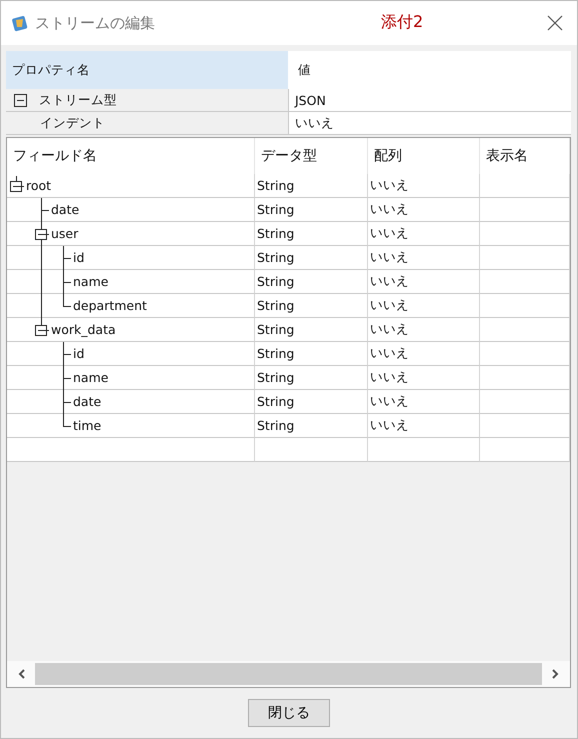 The height and width of the screenshot is (739, 578). What do you see at coordinates (555, 23) in the screenshot?
I see `close-icon` at bounding box center [555, 23].